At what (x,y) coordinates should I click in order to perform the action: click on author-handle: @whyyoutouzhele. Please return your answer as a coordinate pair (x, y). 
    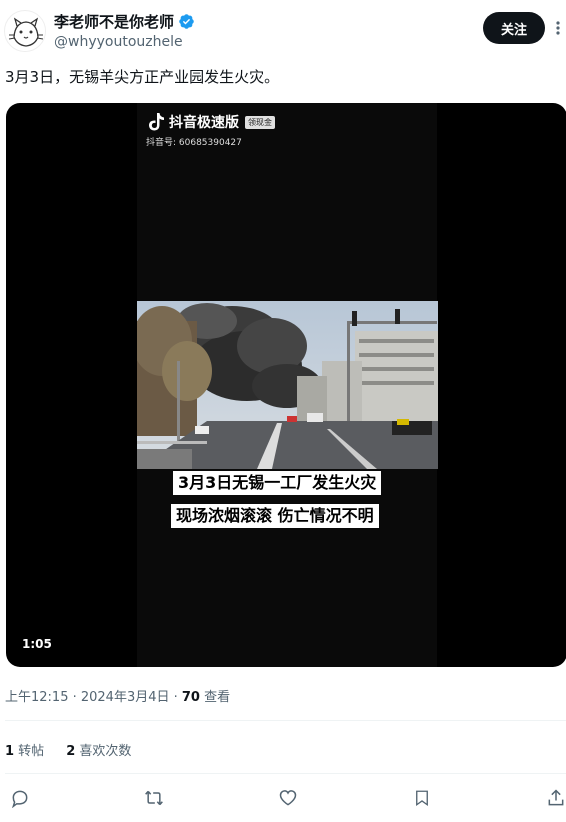
    Looking at the image, I should click on (118, 42).